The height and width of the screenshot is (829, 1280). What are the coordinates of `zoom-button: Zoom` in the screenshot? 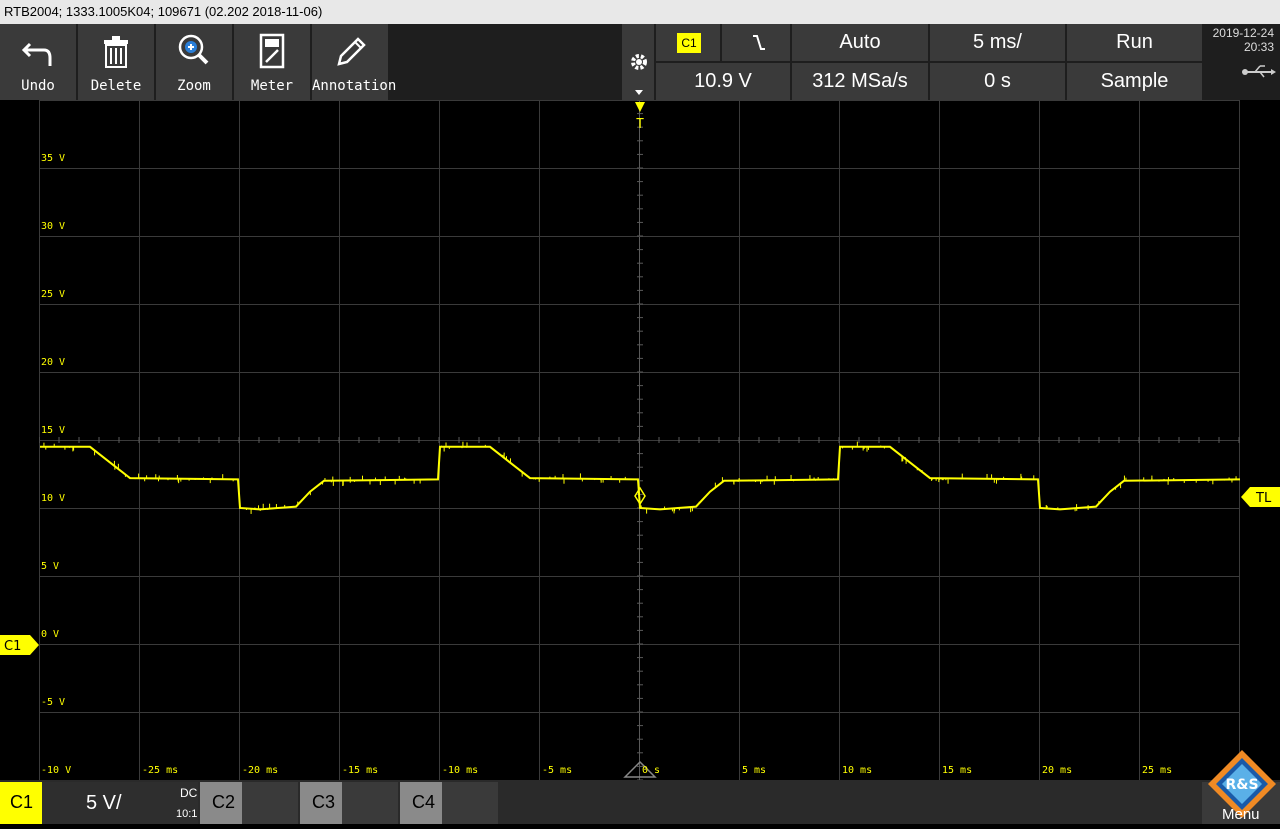 It's located at (194, 62).